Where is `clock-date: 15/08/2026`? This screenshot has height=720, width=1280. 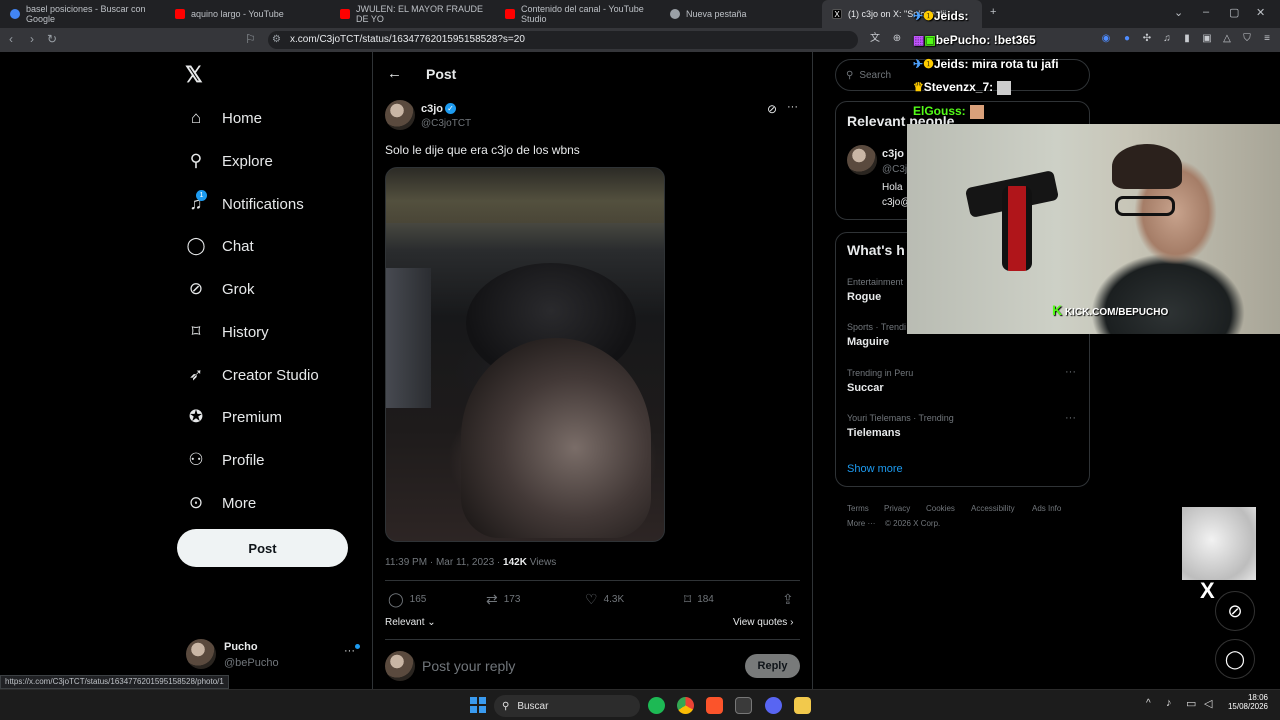 clock-date: 15/08/2026 is located at coordinates (1247, 706).